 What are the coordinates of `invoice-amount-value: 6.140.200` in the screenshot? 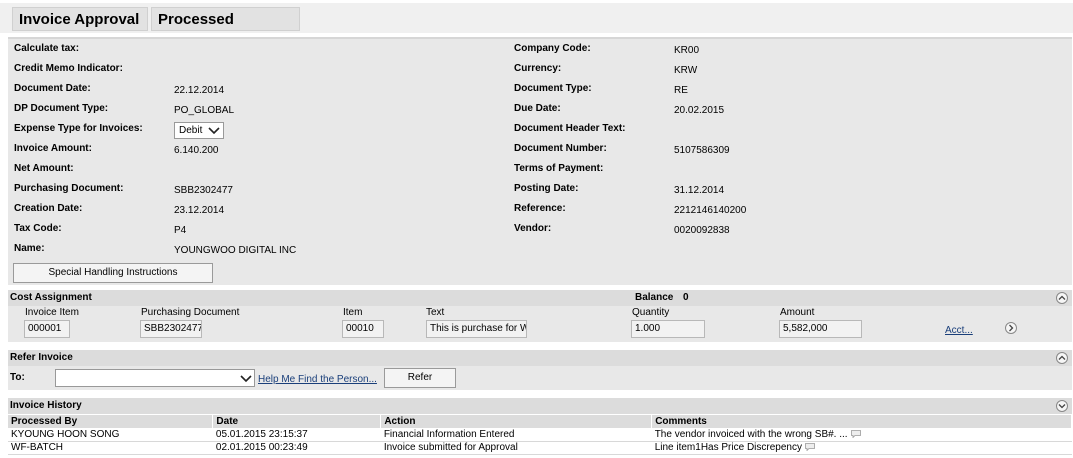 It's located at (196, 150).